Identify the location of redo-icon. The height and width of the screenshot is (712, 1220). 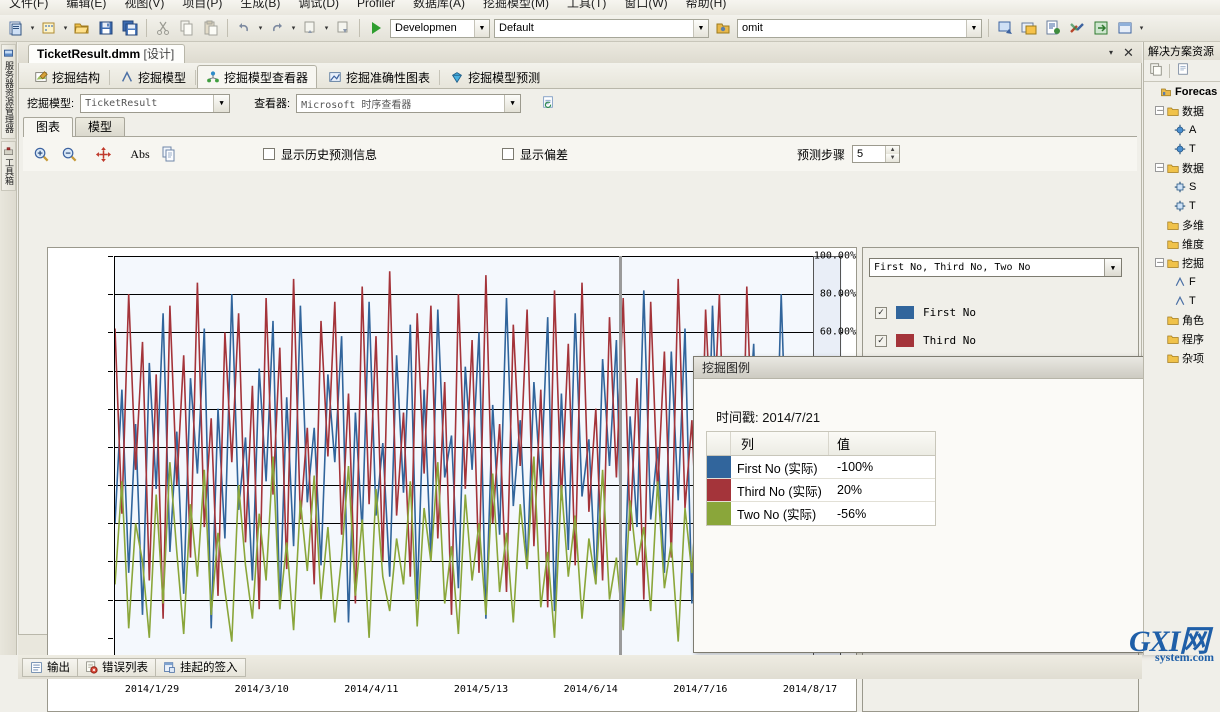
(277, 28).